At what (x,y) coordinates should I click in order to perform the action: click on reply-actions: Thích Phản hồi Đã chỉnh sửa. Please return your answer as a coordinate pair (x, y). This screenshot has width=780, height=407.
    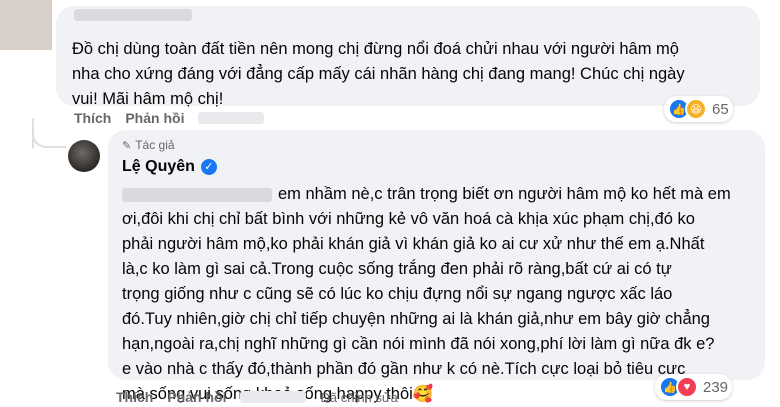
    Looking at the image, I should click on (257, 397).